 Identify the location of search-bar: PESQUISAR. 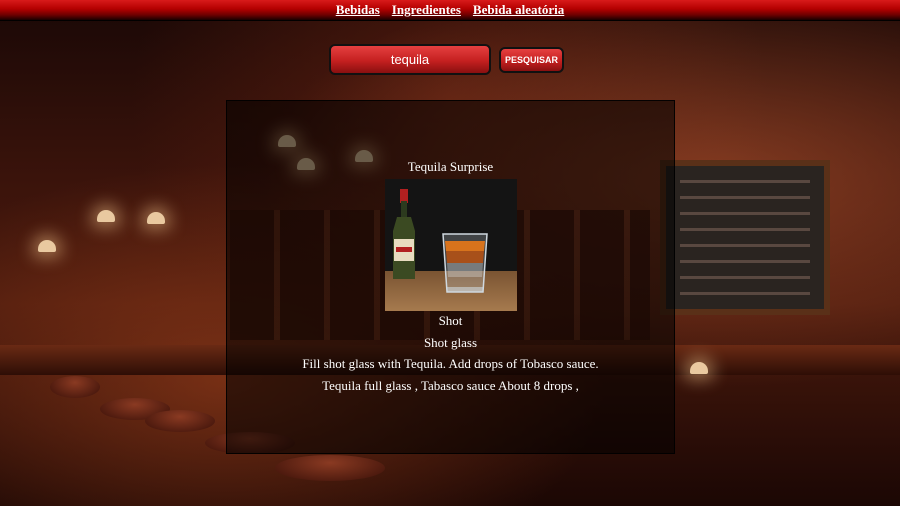
(450, 60).